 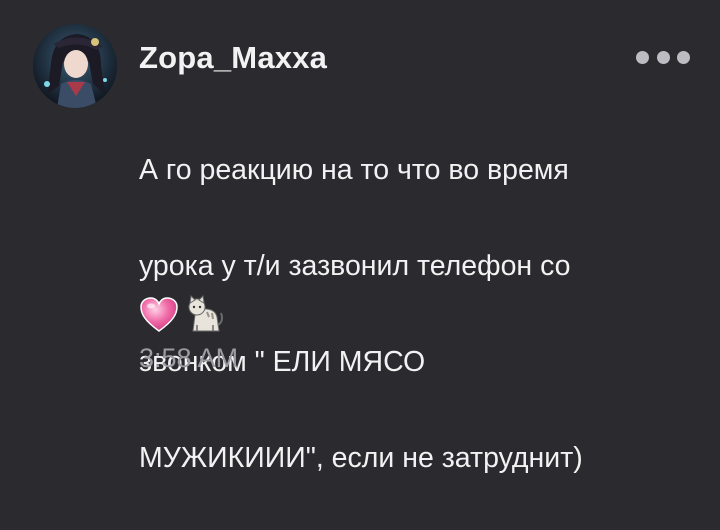 I want to click on more-options-button, so click(x=663, y=57).